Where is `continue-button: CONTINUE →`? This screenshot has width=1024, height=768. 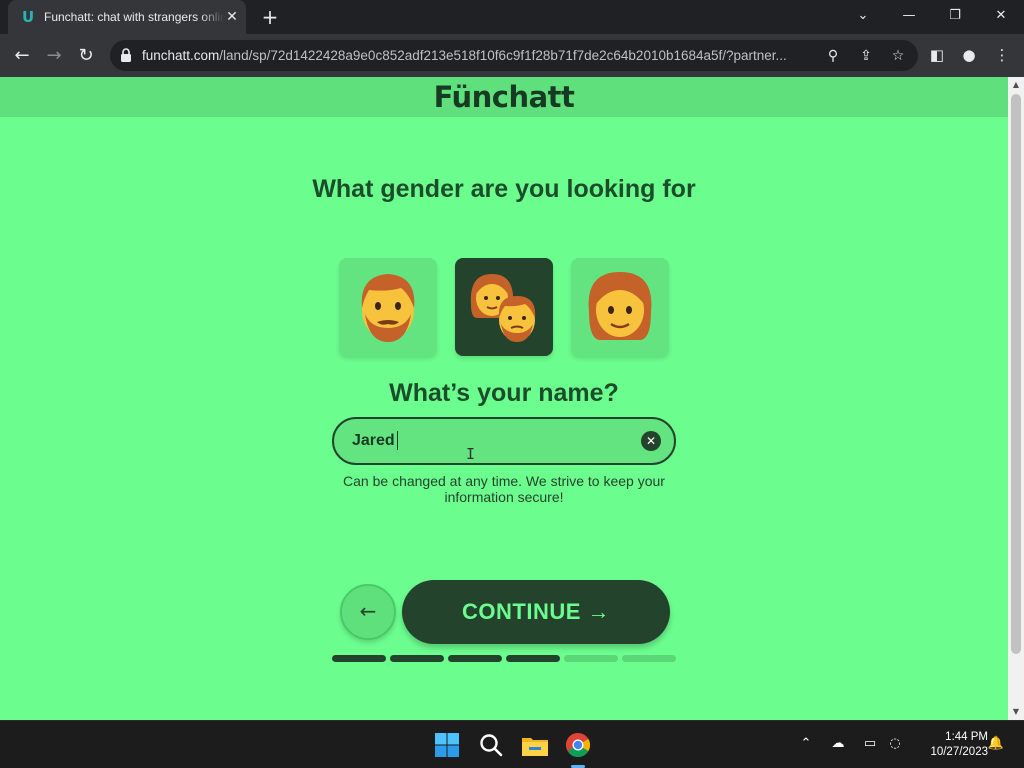
continue-button: CONTINUE → is located at coordinates (536, 612).